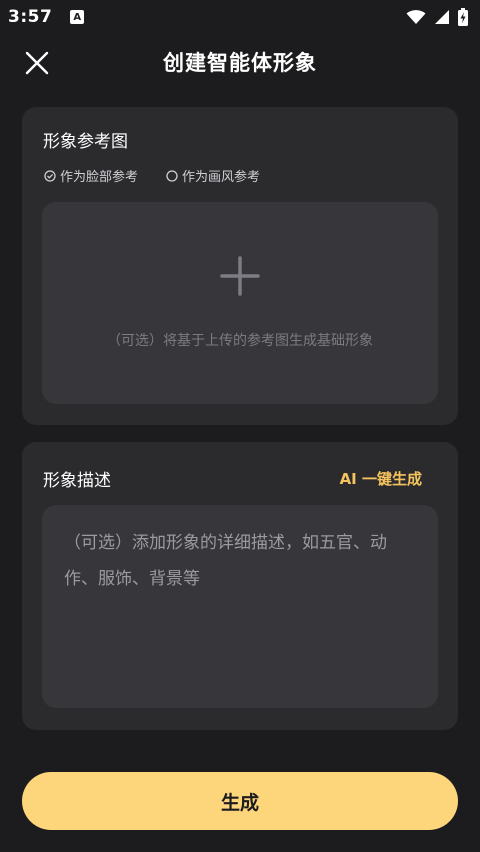 This screenshot has width=480, height=852. I want to click on generate-button: 生成, so click(240, 801).